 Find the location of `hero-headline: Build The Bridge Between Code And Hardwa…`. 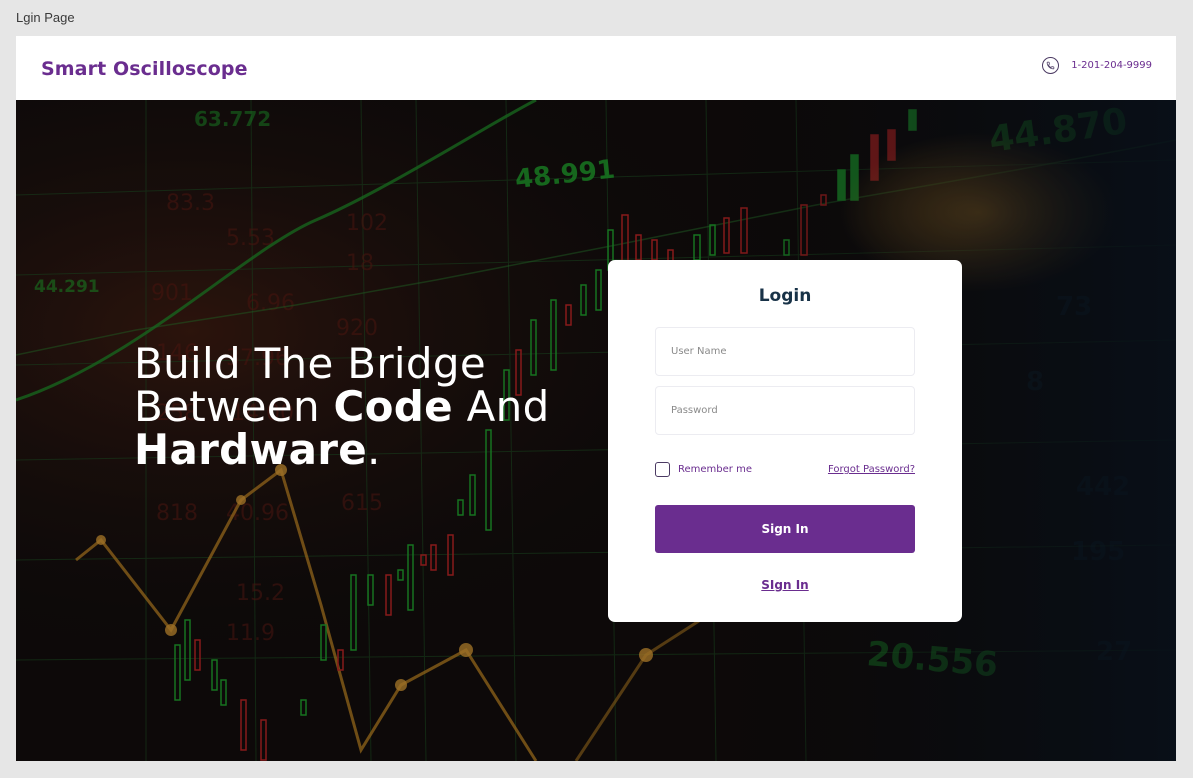

hero-headline: Build The Bridge Between Code And Hardwa… is located at coordinates (342, 406).